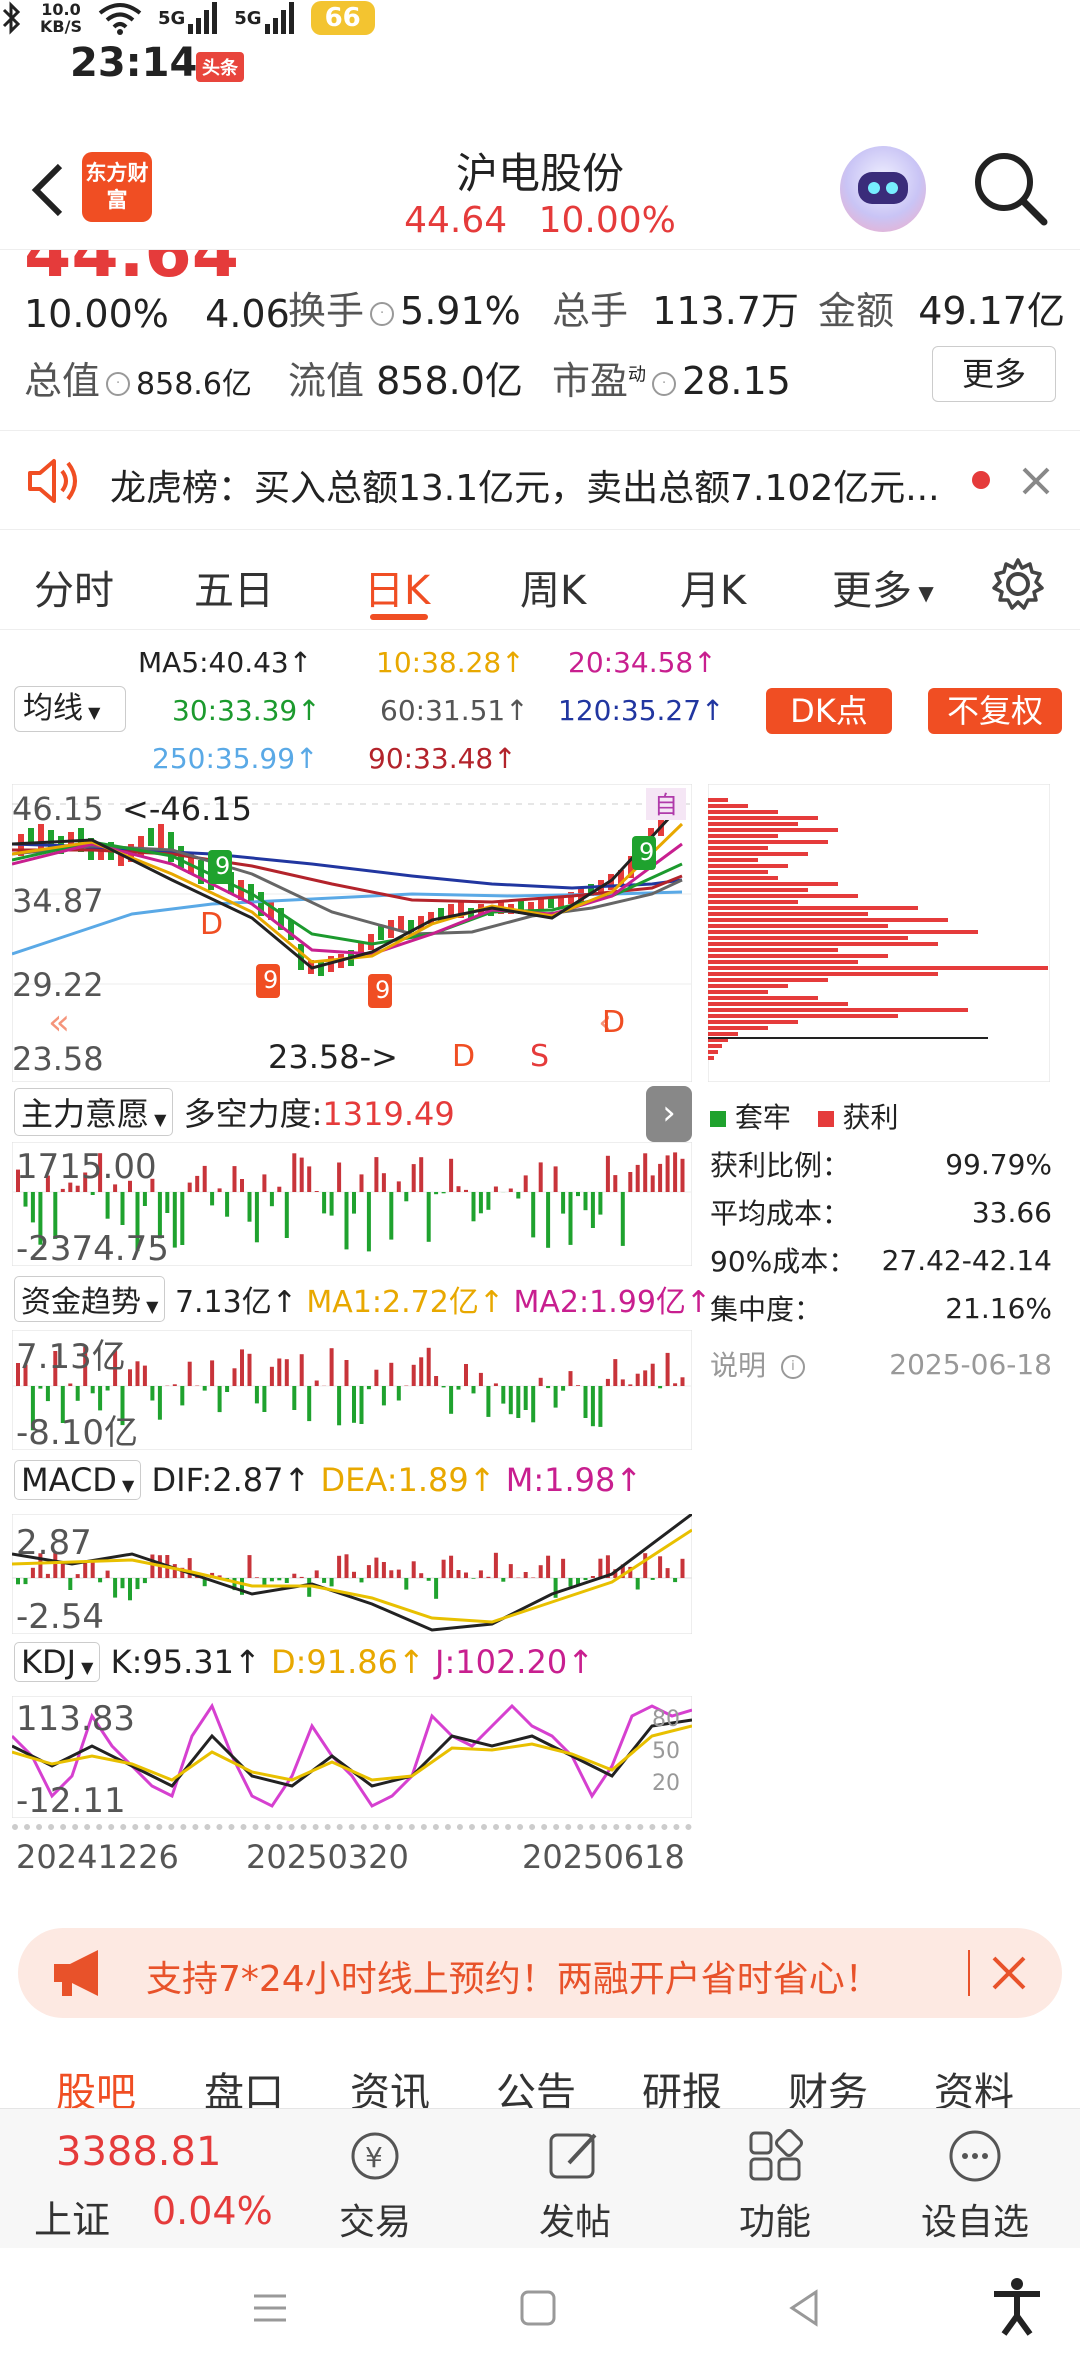 The width and height of the screenshot is (1080, 2376). What do you see at coordinates (138, 2152) in the screenshot?
I see `index-value: 3388.81` at bounding box center [138, 2152].